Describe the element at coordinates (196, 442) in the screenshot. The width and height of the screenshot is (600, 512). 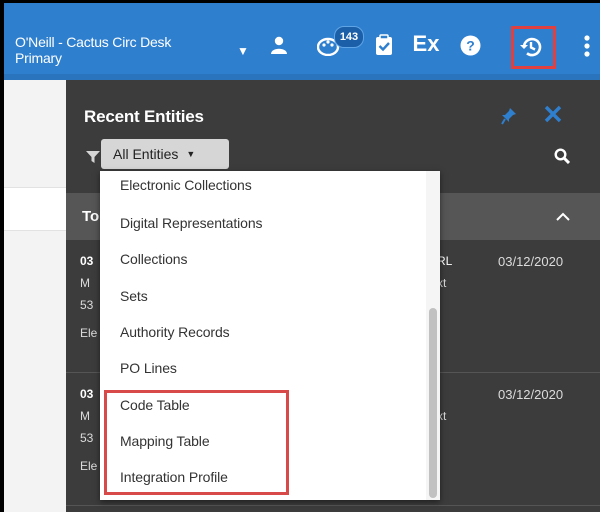
I see `menu-highlight-box` at that location.